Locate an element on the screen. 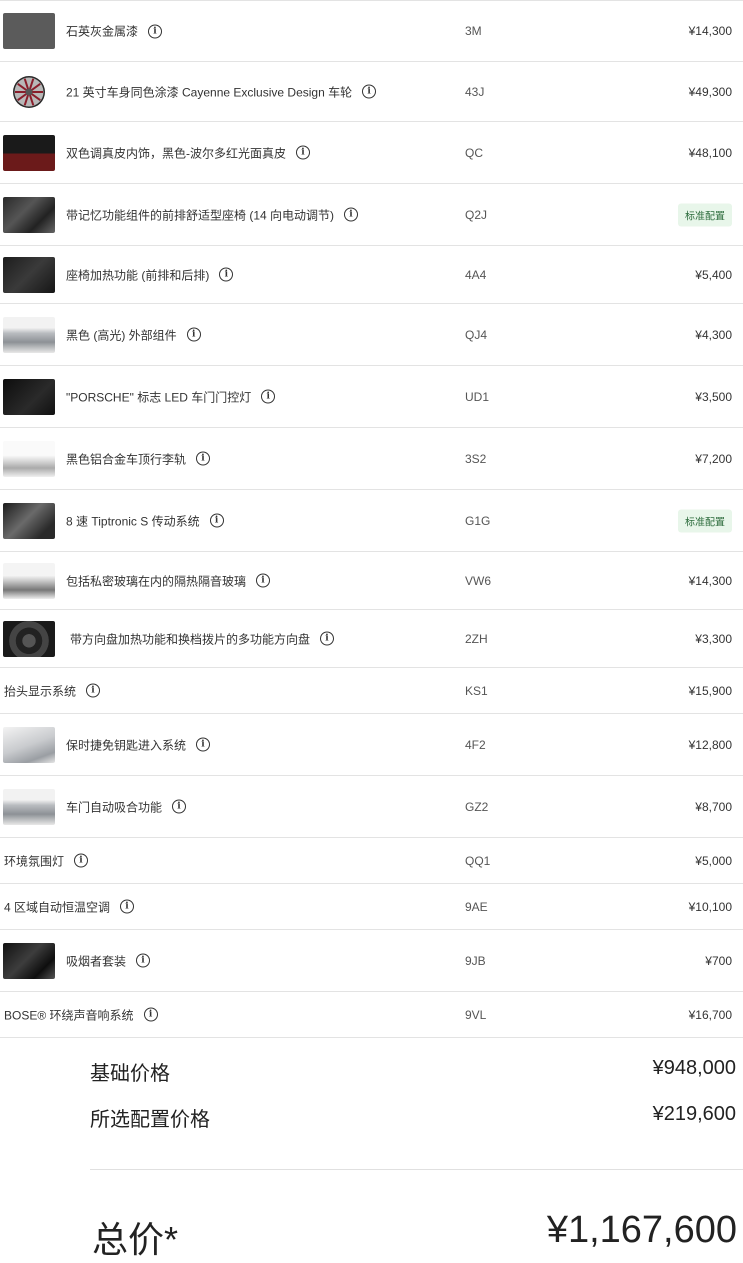  option-price: ¥15,900 is located at coordinates (710, 690).